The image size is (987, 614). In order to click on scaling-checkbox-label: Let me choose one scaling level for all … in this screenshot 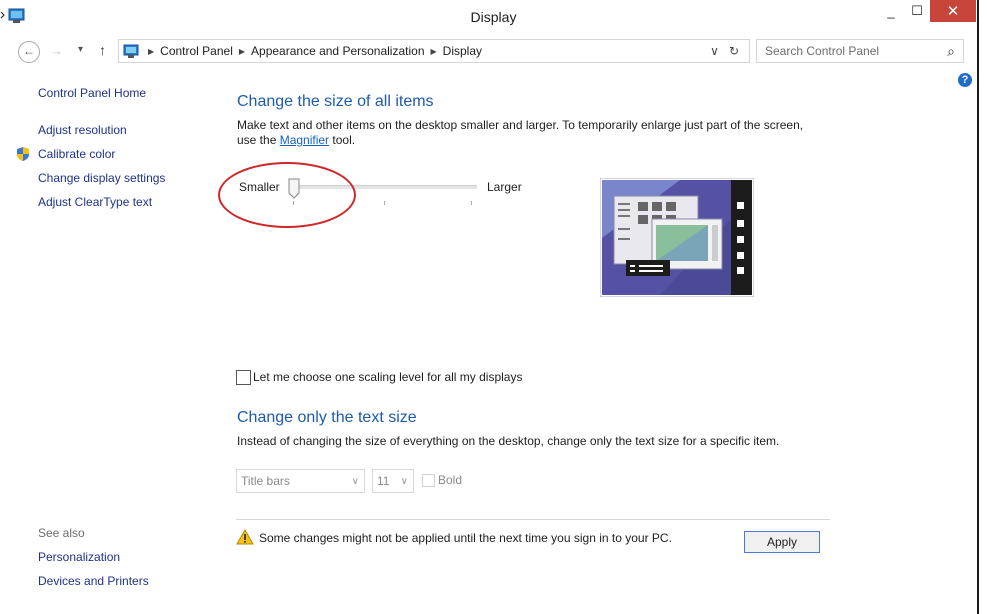, I will do `click(388, 377)`.